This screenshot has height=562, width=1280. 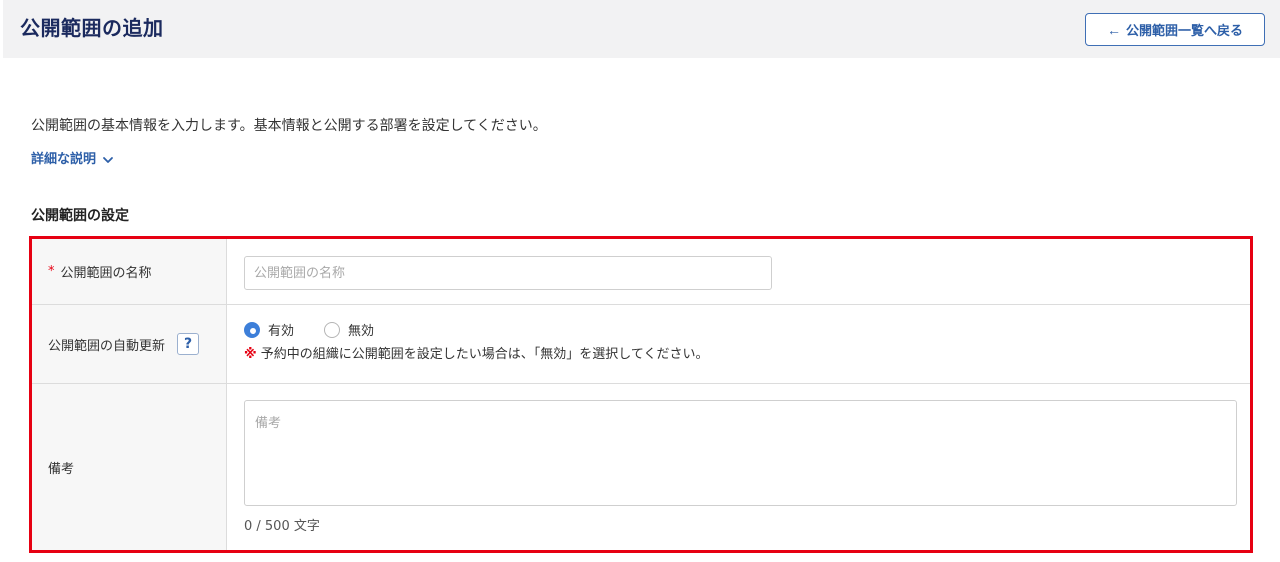 What do you see at coordinates (1184, 30) in the screenshot?
I see `back-button-label: 公開範囲一覧へ戻る` at bounding box center [1184, 30].